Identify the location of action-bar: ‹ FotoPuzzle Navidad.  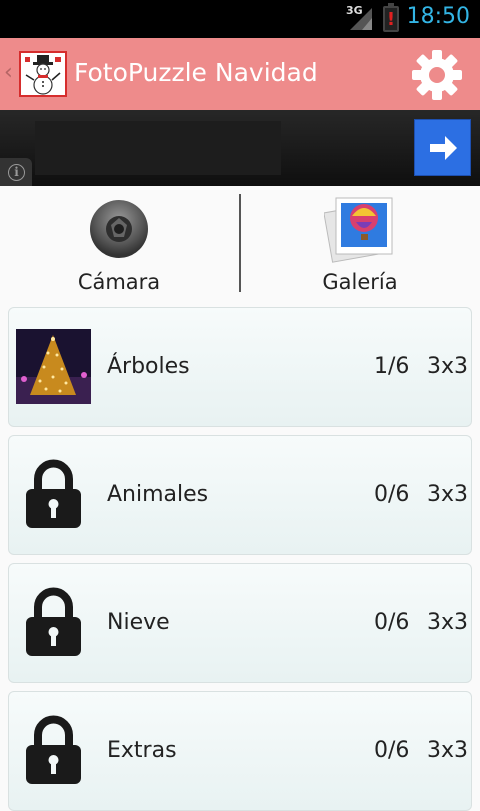
(240, 74).